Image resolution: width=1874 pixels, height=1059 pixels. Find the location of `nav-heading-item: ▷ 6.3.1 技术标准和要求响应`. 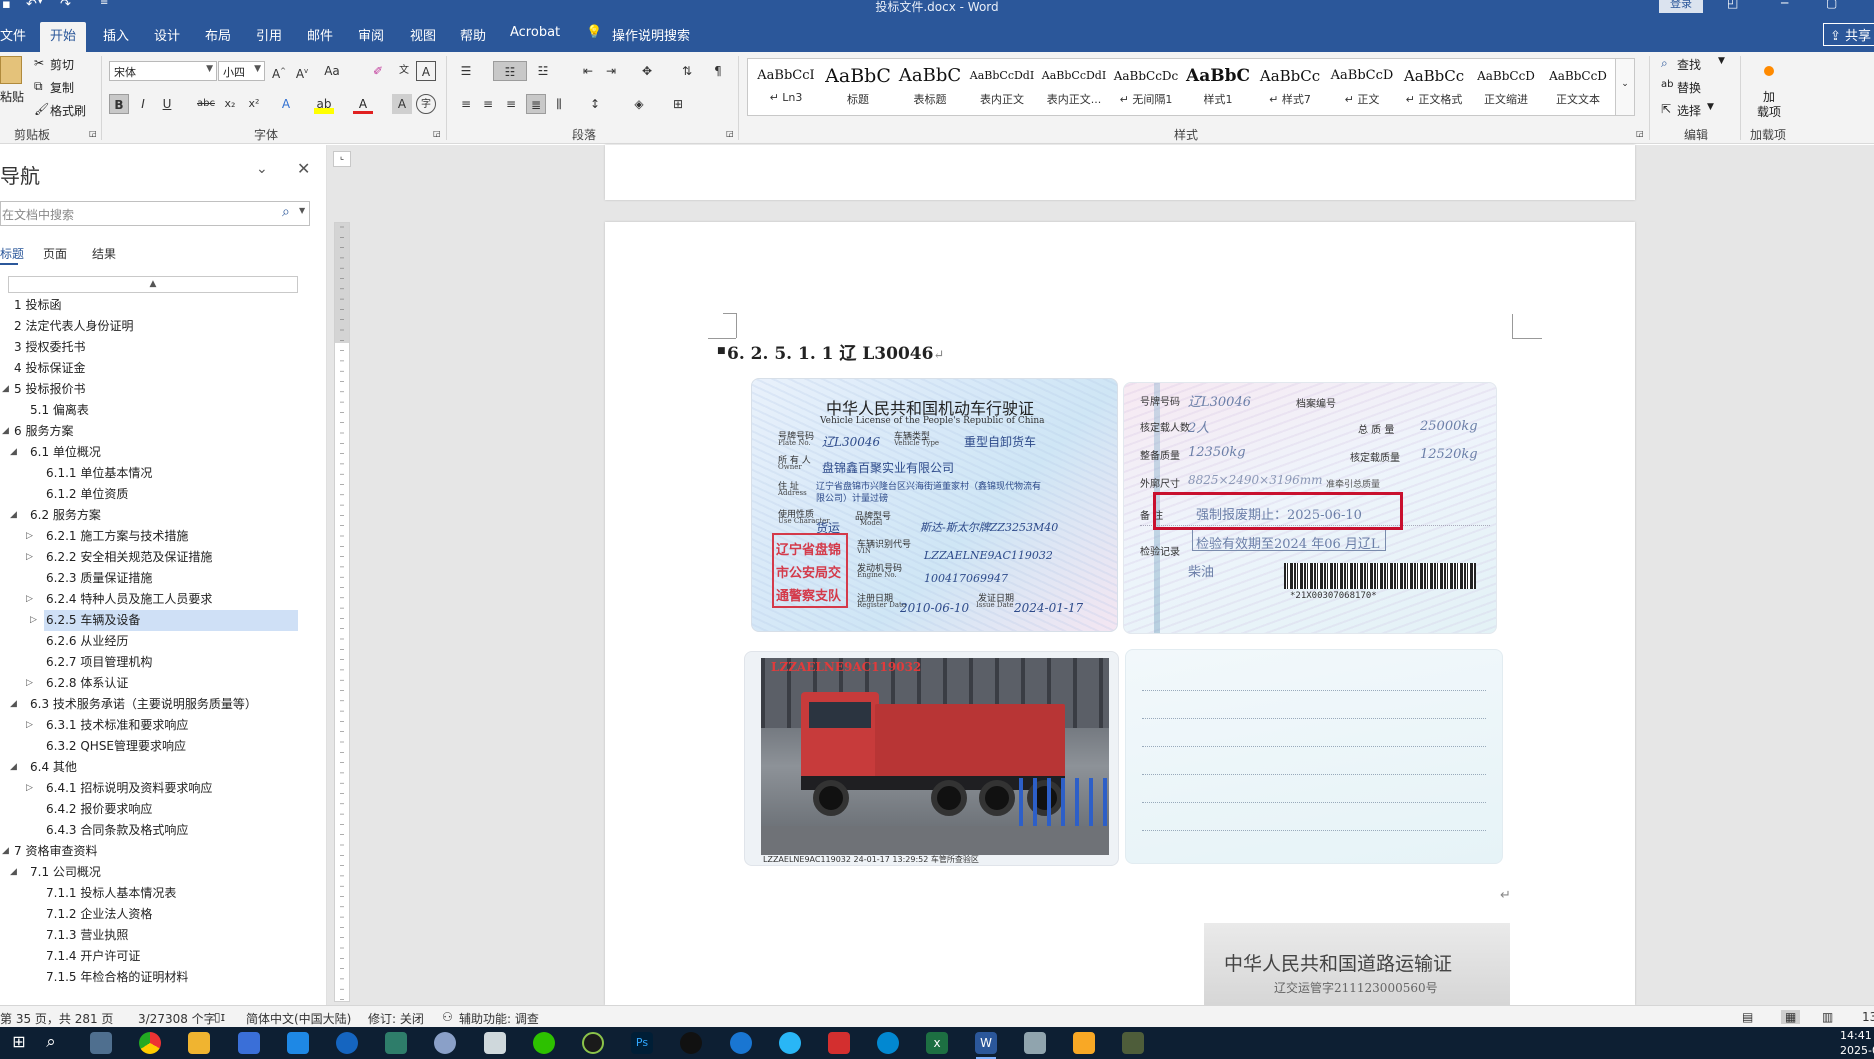

nav-heading-item: ▷ 6.3.1 技术标准和要求响应 is located at coordinates (150, 725).